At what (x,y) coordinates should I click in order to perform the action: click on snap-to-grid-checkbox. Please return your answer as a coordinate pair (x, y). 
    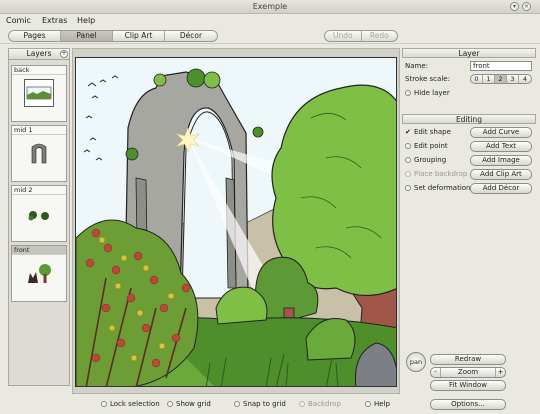
    Looking at the image, I should click on (237, 404).